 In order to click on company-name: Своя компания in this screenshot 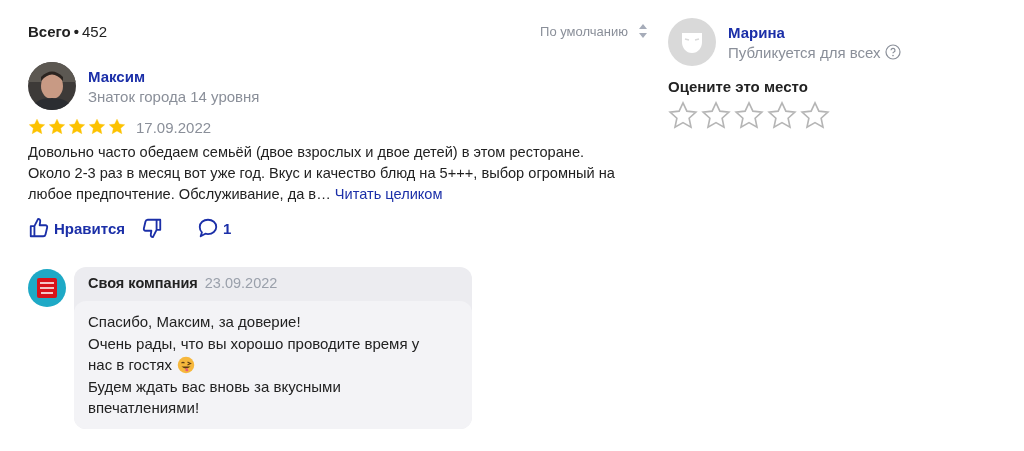, I will do `click(143, 283)`.